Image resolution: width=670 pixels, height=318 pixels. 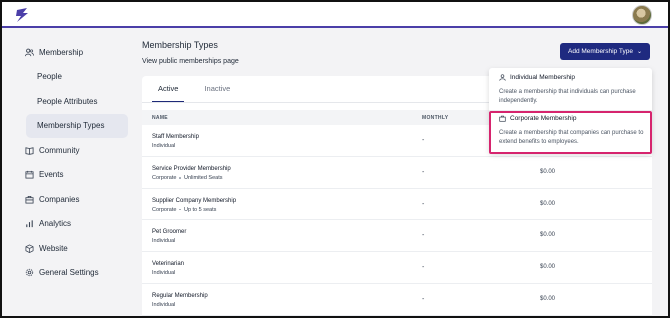 I want to click on calendar-icon, so click(x=29, y=174).